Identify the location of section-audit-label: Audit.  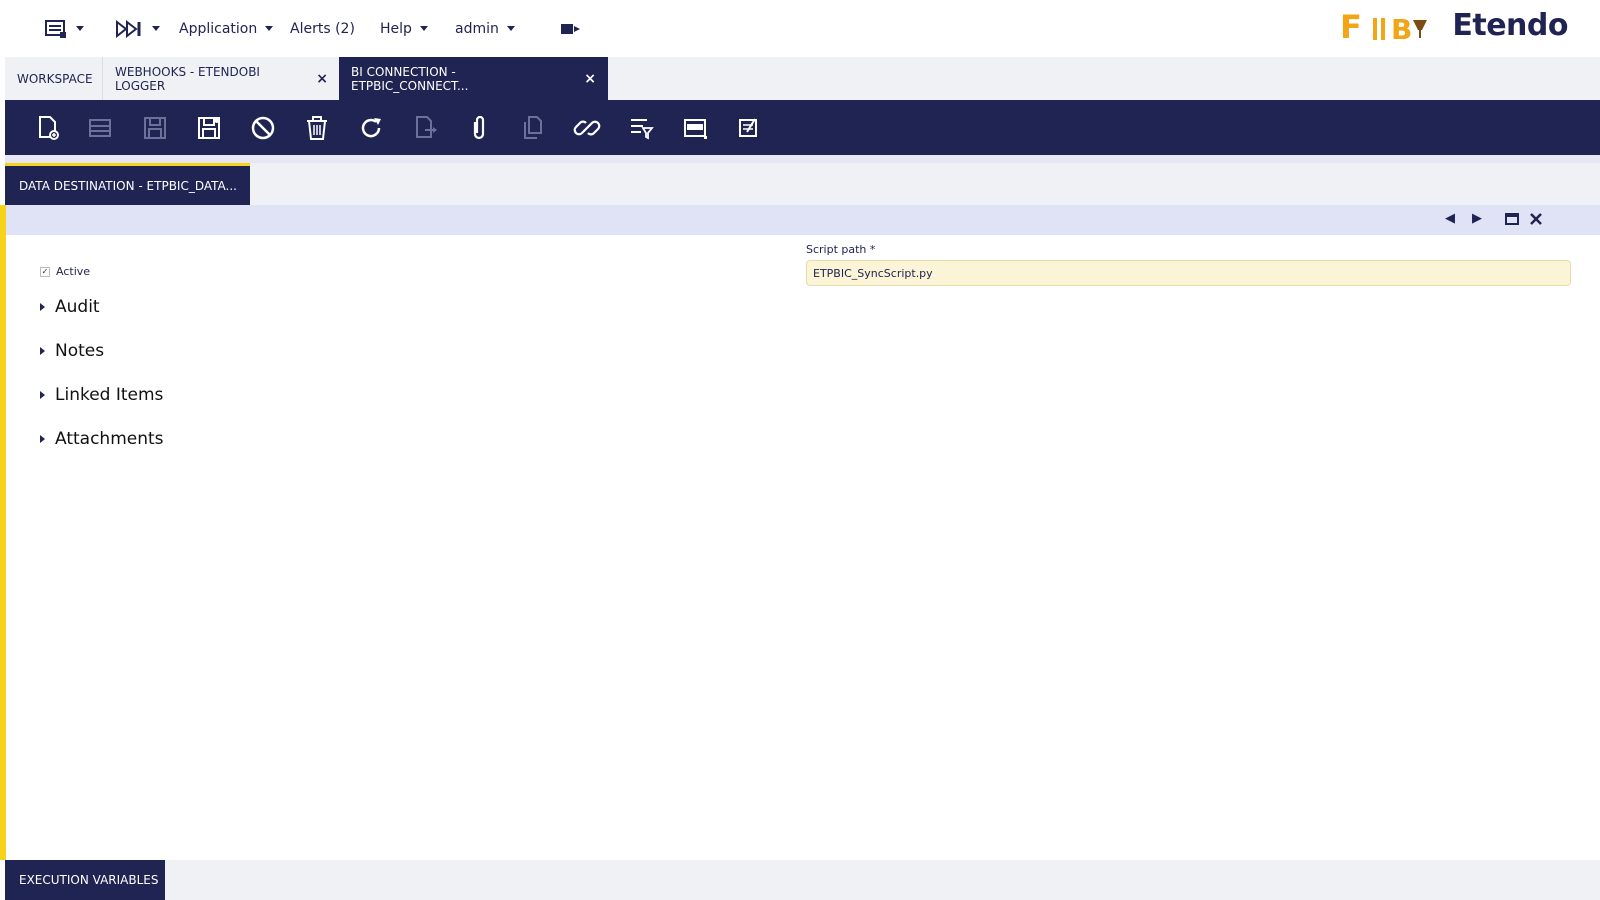
(77, 307).